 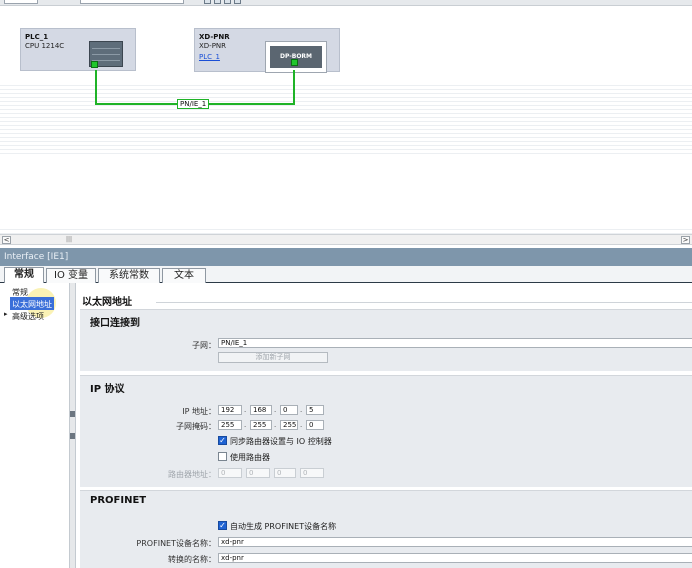 What do you see at coordinates (192, 559) in the screenshot?
I see `converted-name-label: 转换的名称：` at bounding box center [192, 559].